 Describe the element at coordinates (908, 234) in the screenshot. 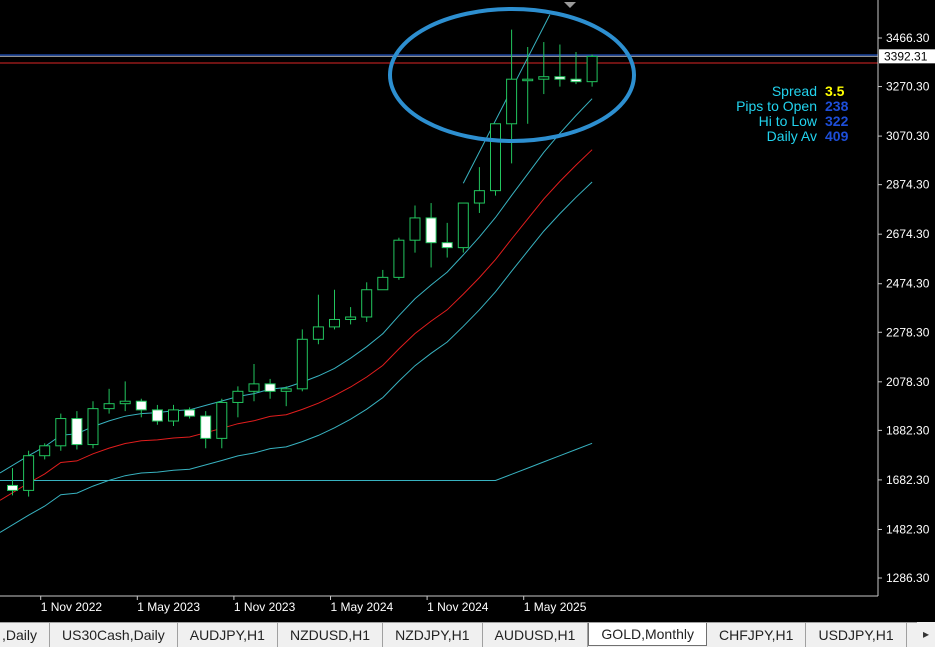

I see `price-tick-label: 2674.30` at that location.